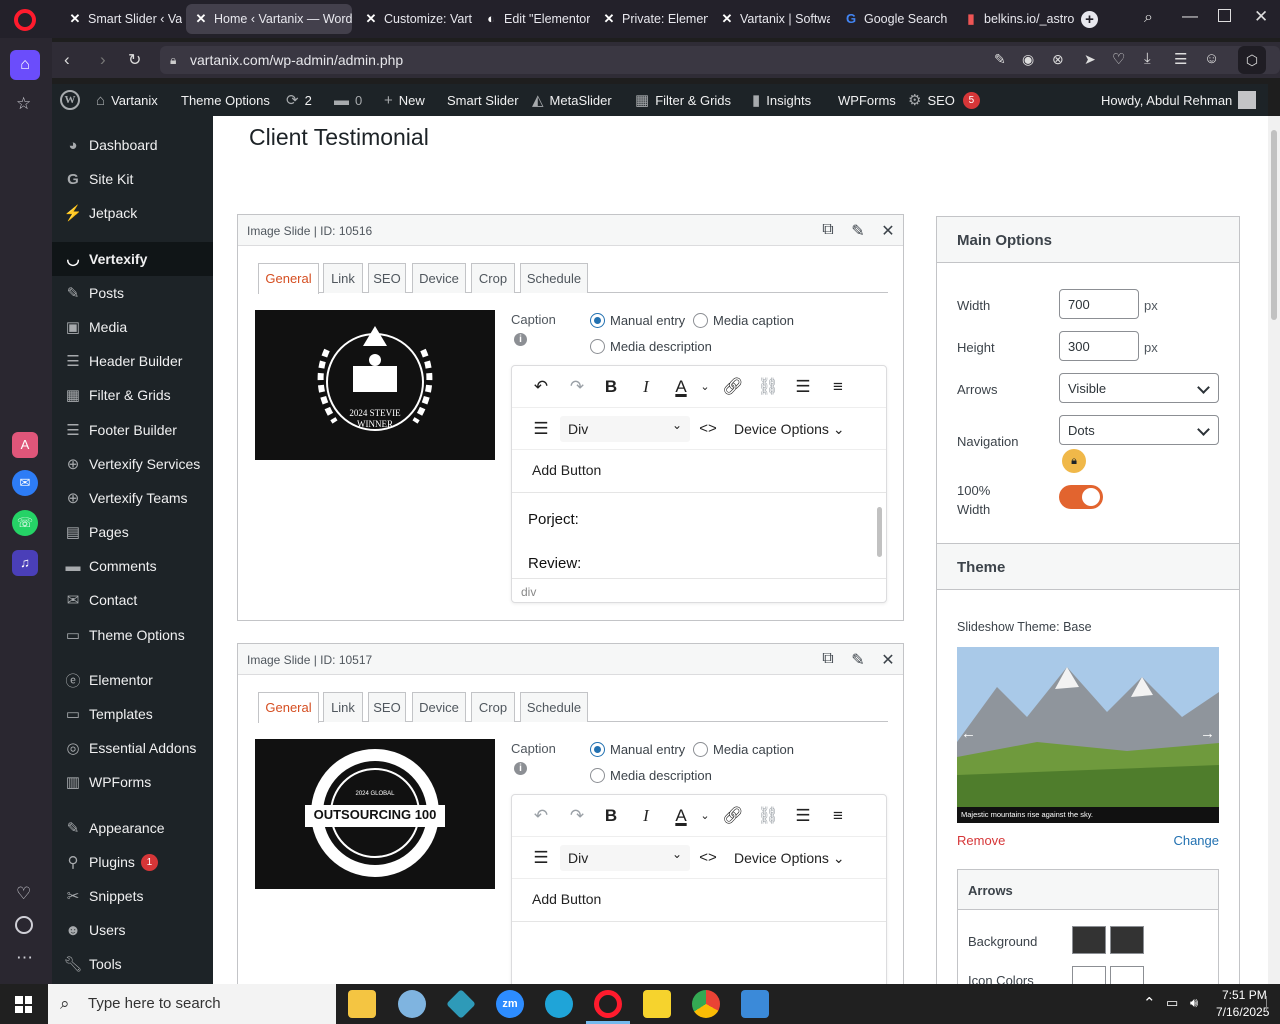 This screenshot has height=1024, width=1280. I want to click on sidebar-item-contact: ✉ Contact, so click(132, 600).